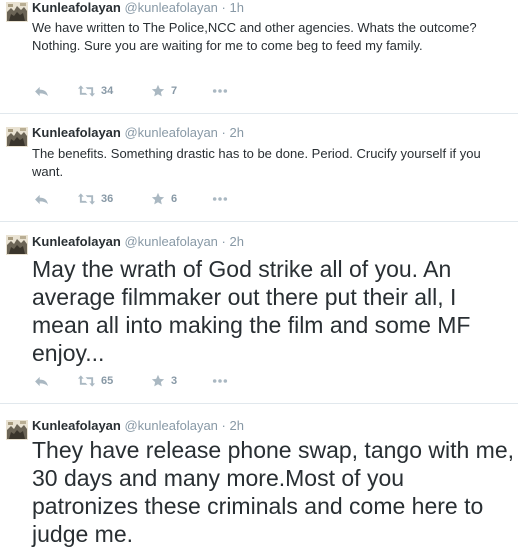 The width and height of the screenshot is (518, 555). I want to click on favorite-button: 7, so click(164, 91).